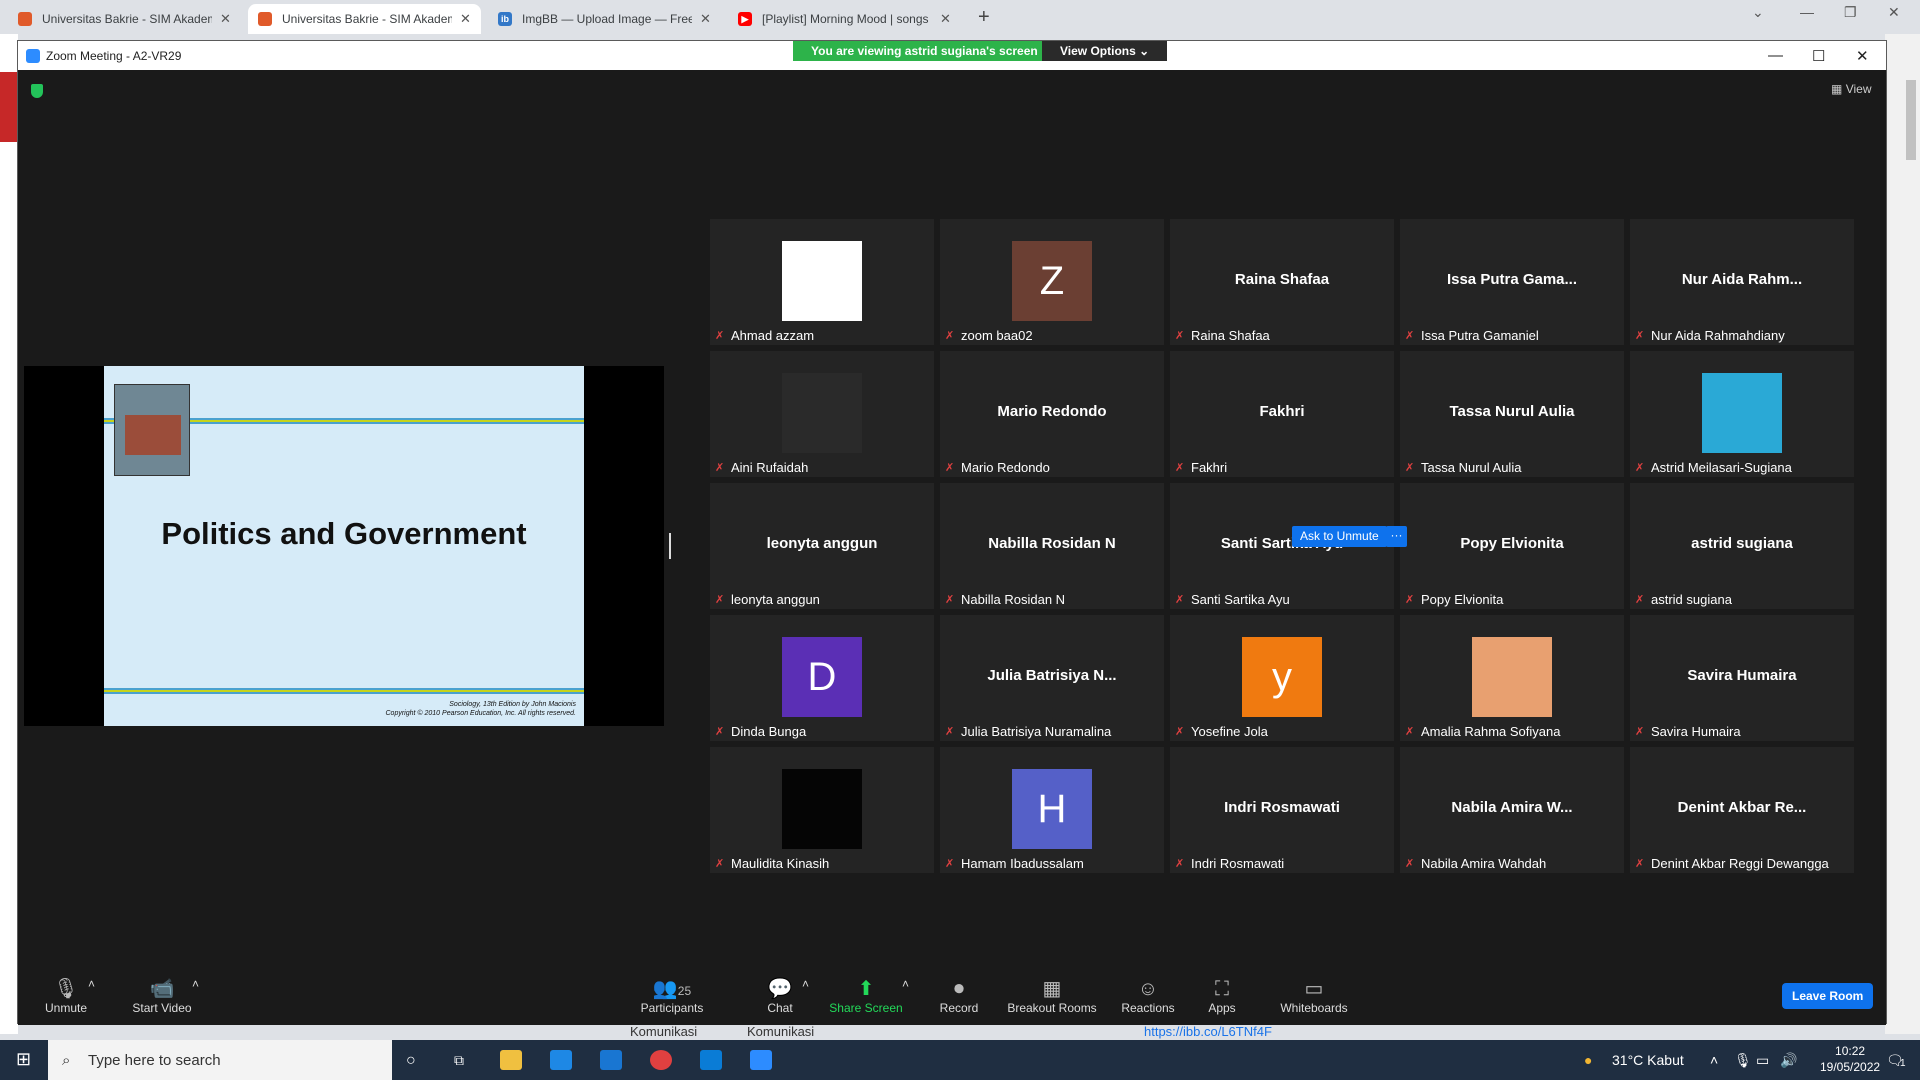 Image resolution: width=1920 pixels, height=1080 pixels. I want to click on reactions-button: ☺ Reactions, so click(1148, 996).